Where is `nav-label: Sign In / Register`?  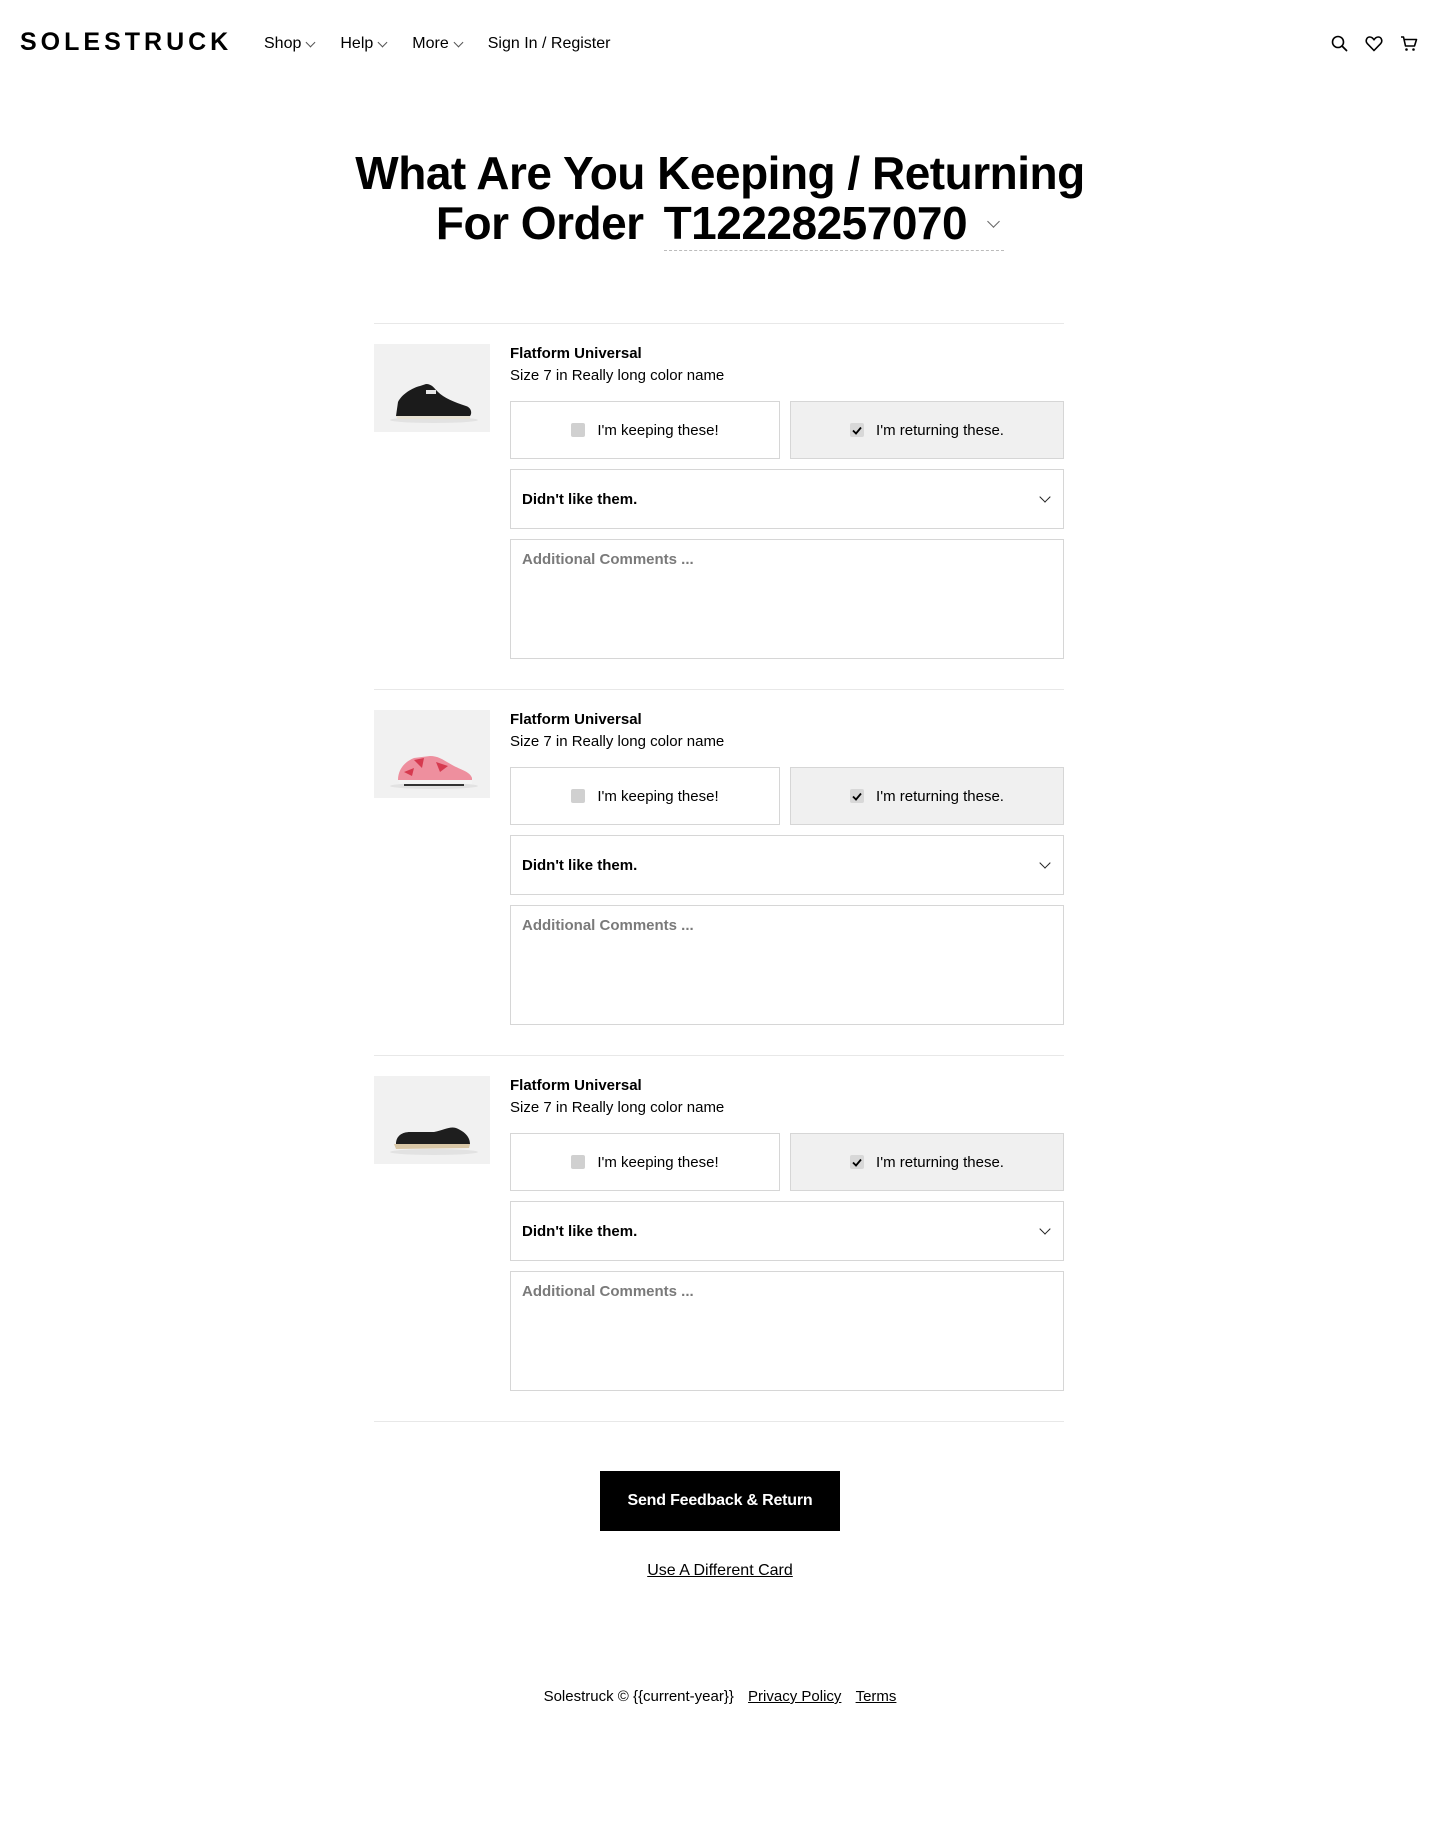
nav-label: Sign In / Register is located at coordinates (549, 43).